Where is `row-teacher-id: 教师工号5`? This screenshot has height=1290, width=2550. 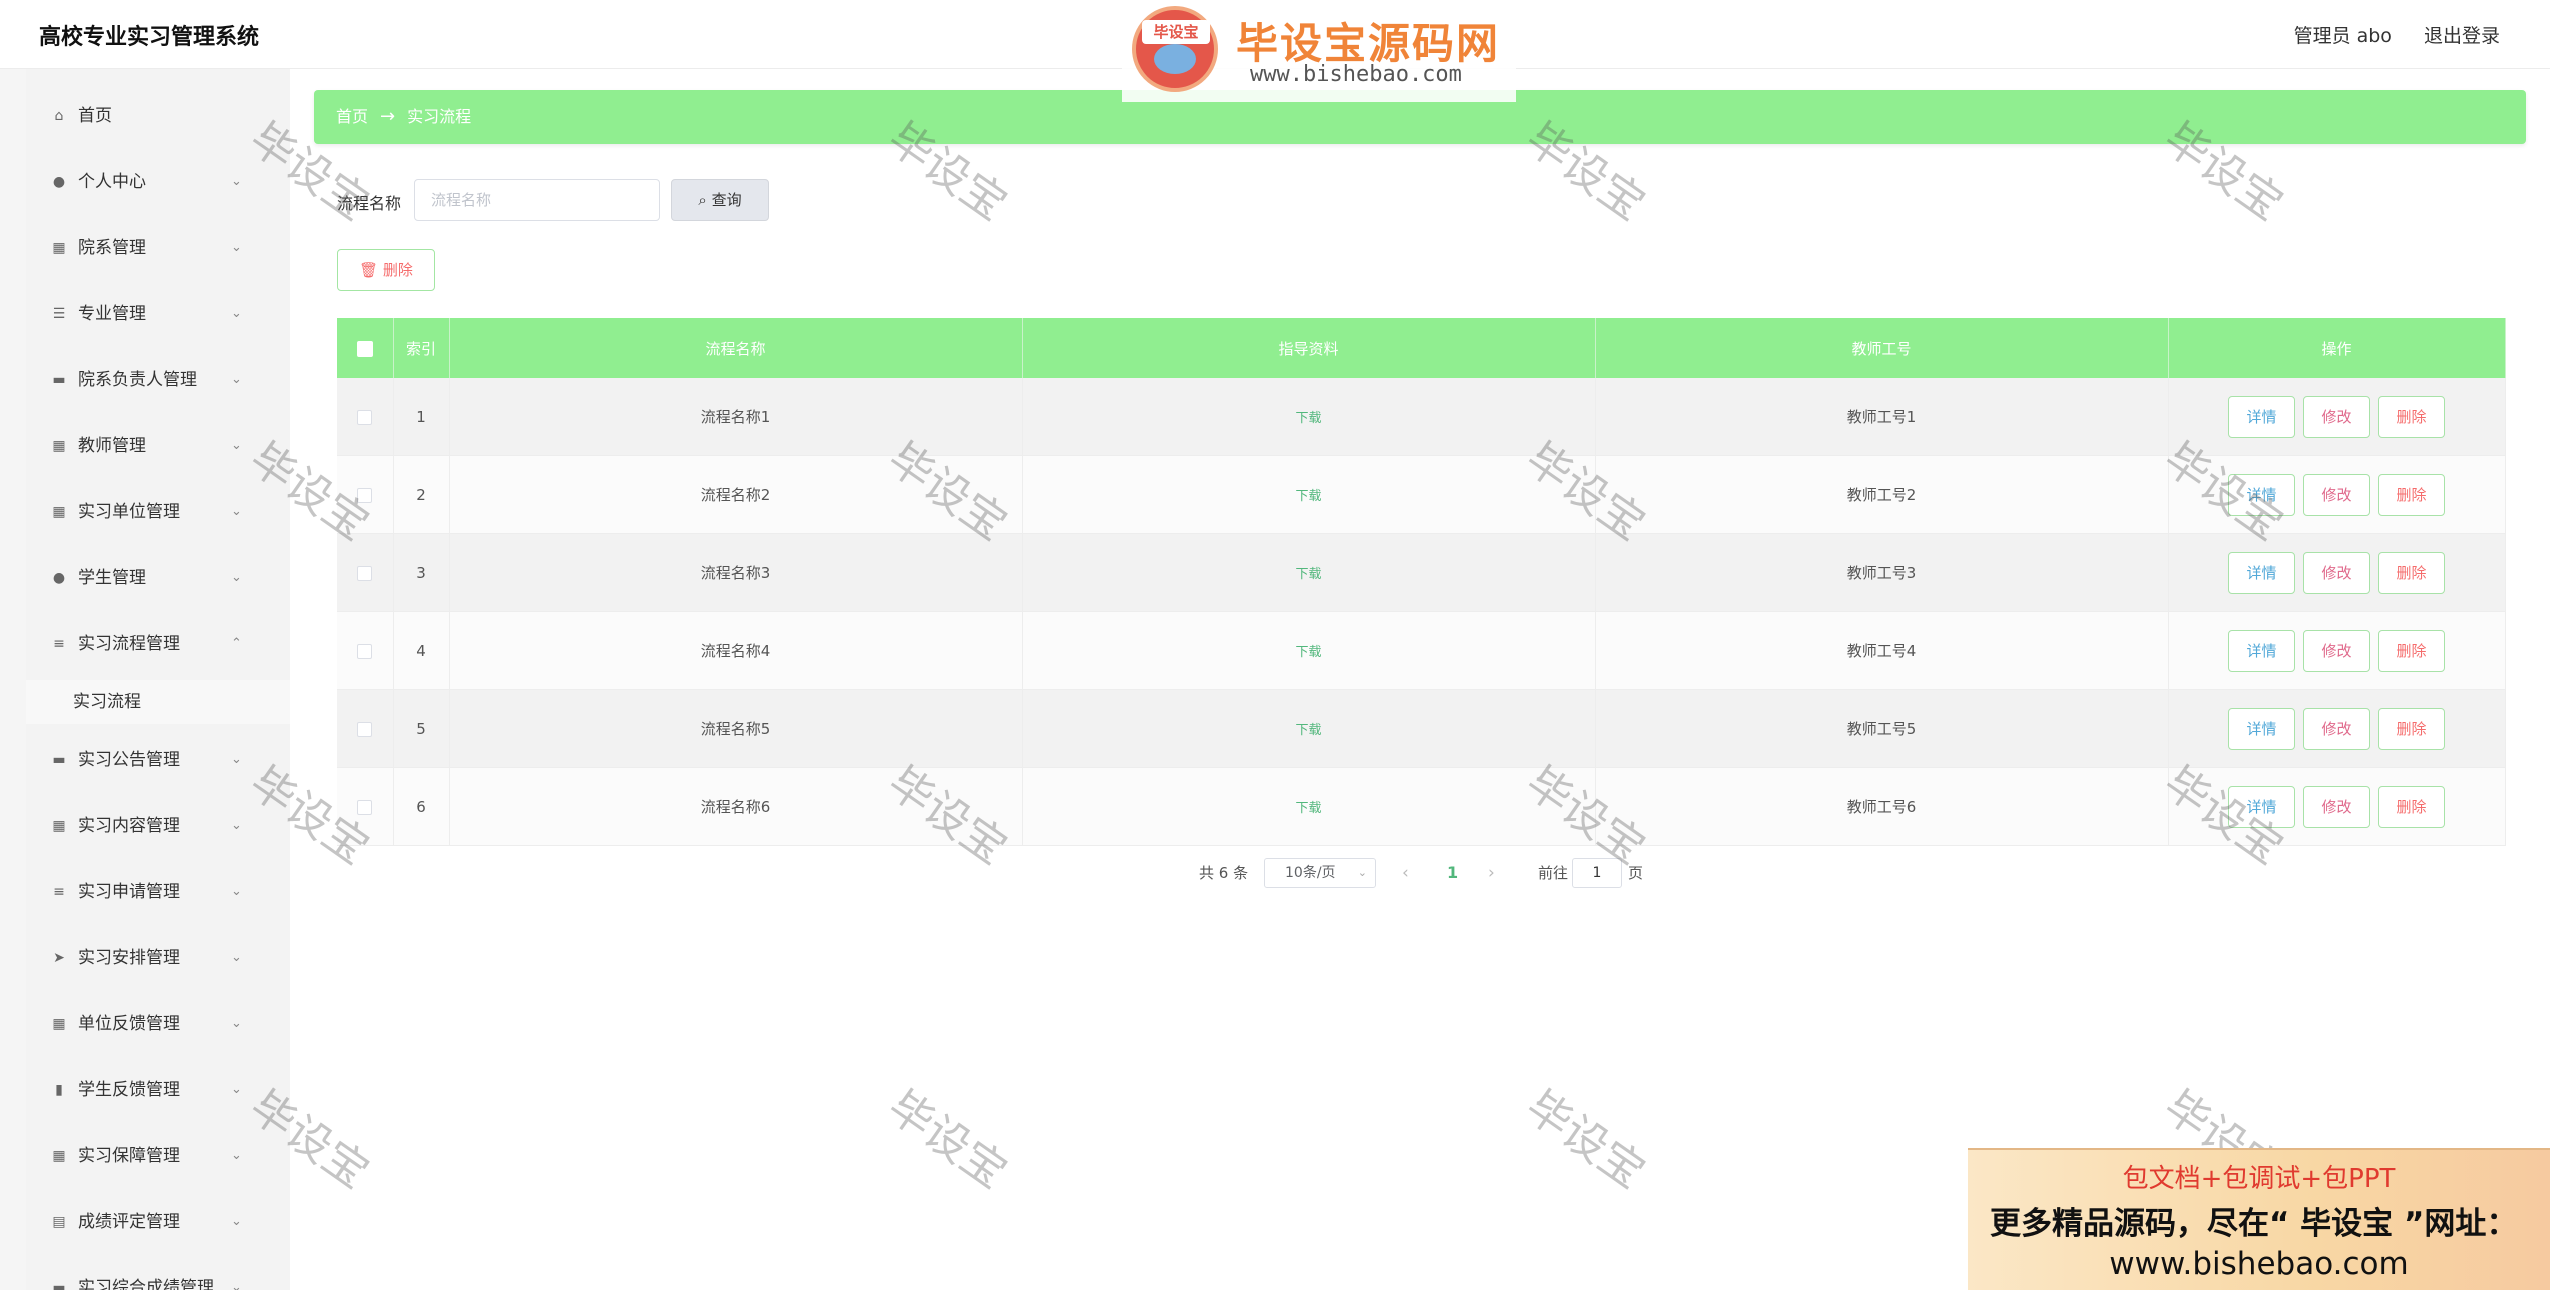
row-teacher-id: 教师工号5 is located at coordinates (1882, 728).